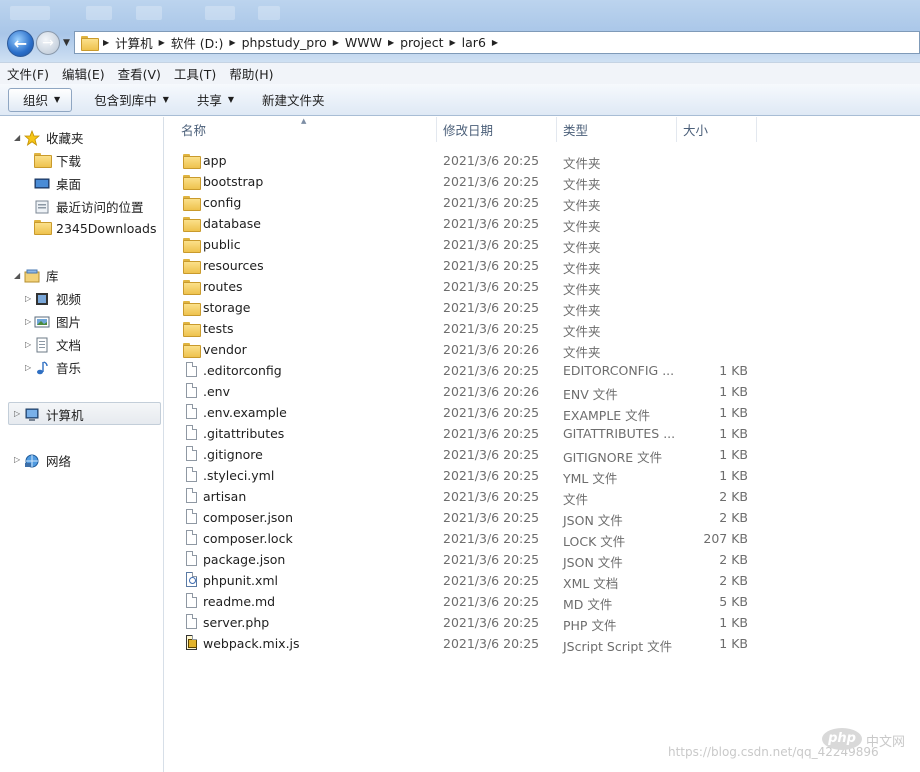  Describe the element at coordinates (222, 244) in the screenshot. I see `file-name: public` at that location.